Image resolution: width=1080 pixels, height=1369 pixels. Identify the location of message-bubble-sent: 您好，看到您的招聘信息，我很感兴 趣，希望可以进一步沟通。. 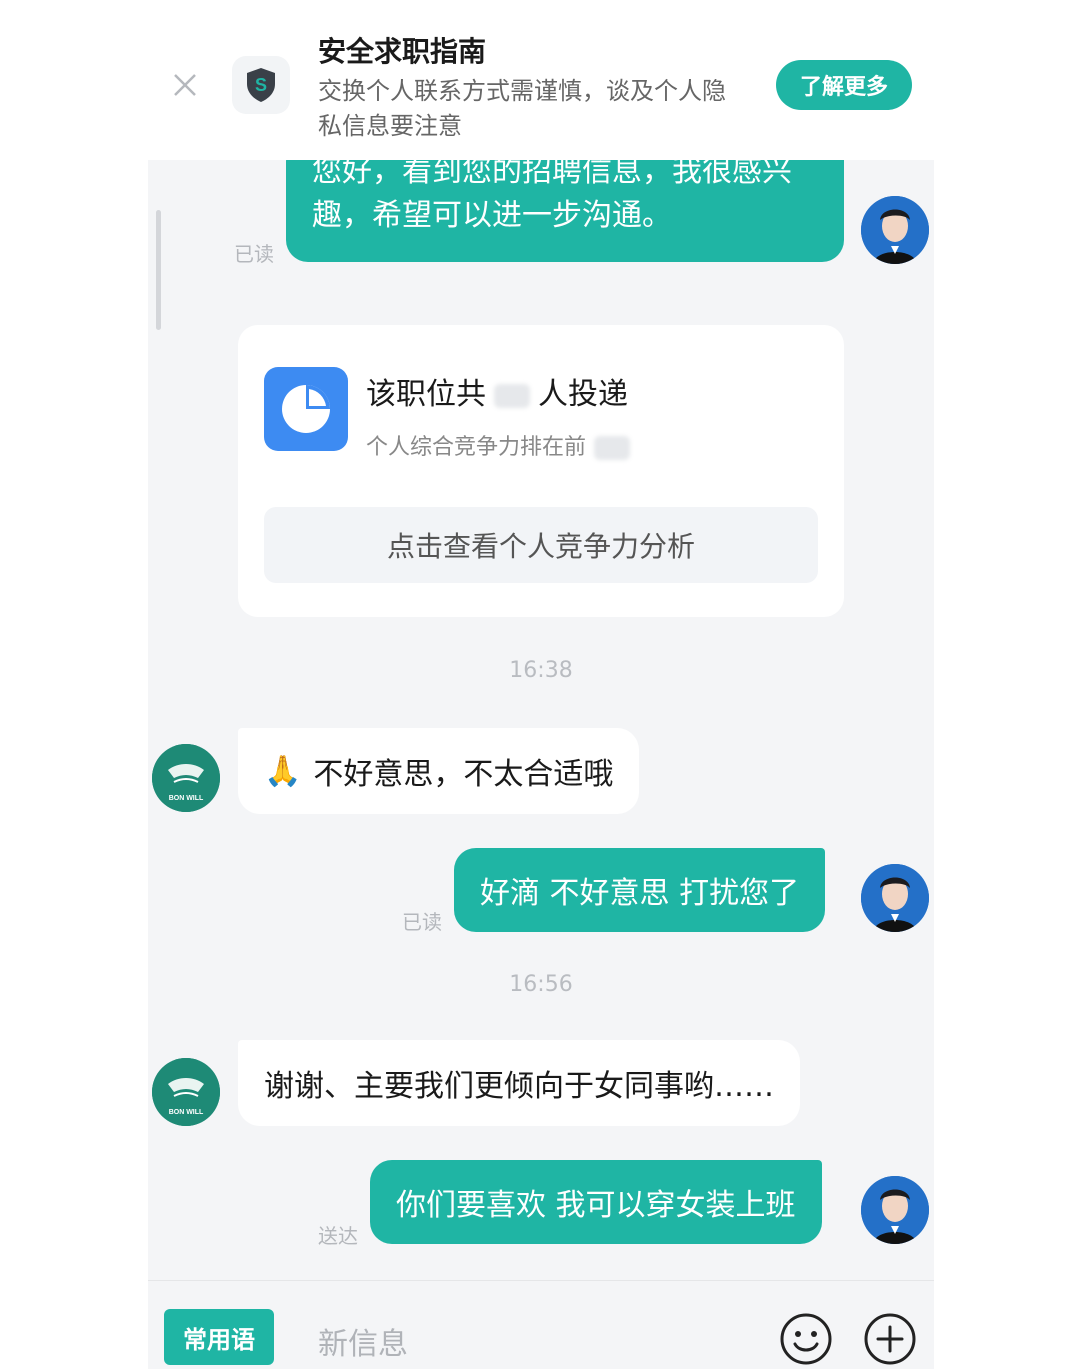
(565, 211).